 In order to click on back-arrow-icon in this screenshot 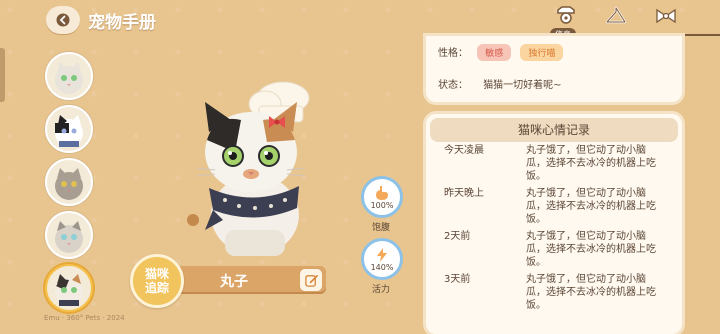, I will do `click(63, 20)`.